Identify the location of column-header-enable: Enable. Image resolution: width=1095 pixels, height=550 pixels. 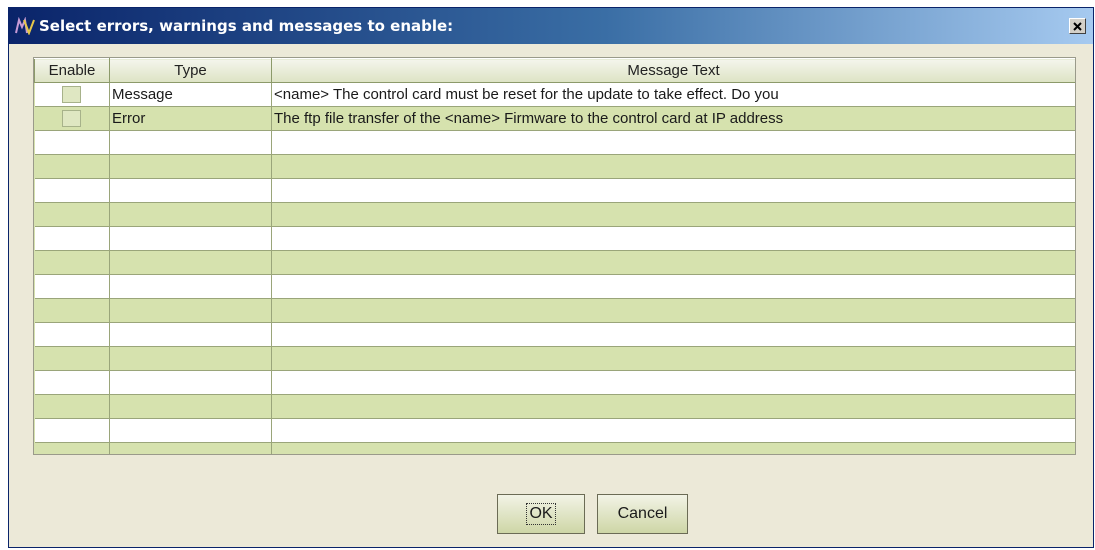
(72, 70).